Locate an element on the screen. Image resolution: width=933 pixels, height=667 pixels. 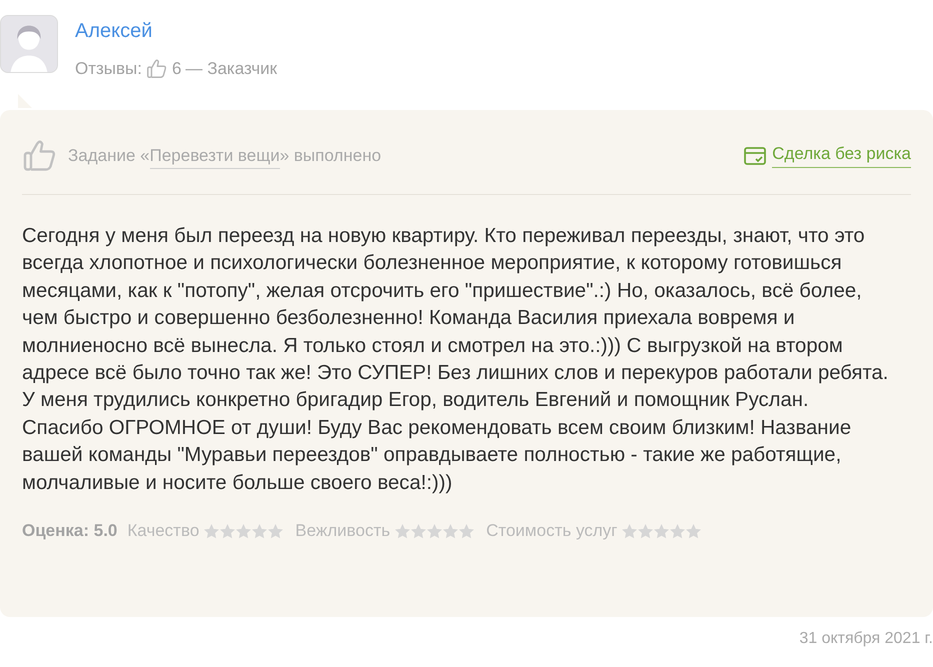
reviews-label: Отзывы: is located at coordinates (108, 69).